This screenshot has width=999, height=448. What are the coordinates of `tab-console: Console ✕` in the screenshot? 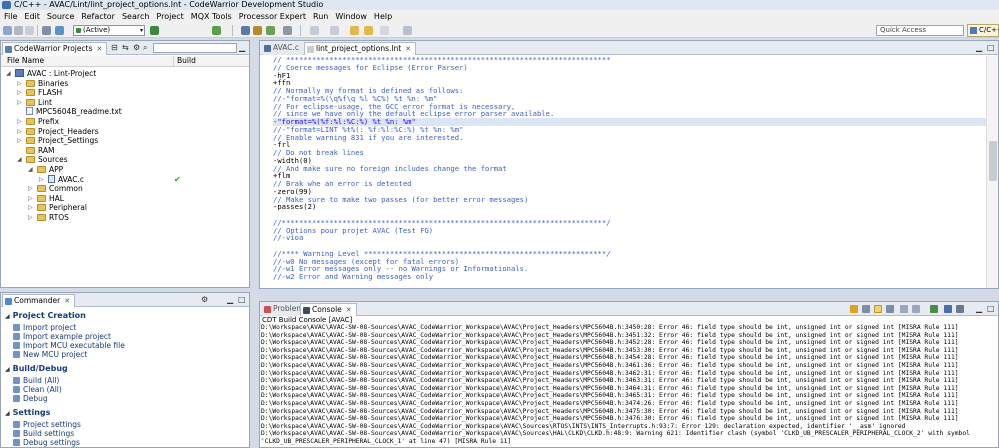 It's located at (328, 309).